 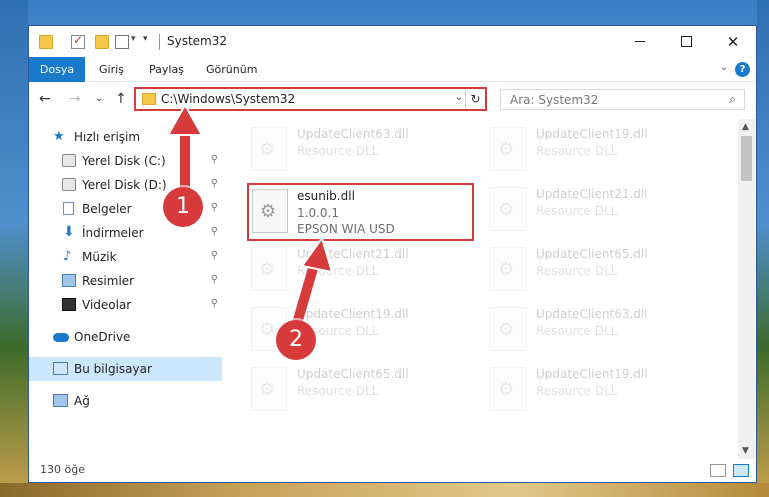 What do you see at coordinates (392, 471) in the screenshot?
I see `status-bar: 130 öğe` at bounding box center [392, 471].